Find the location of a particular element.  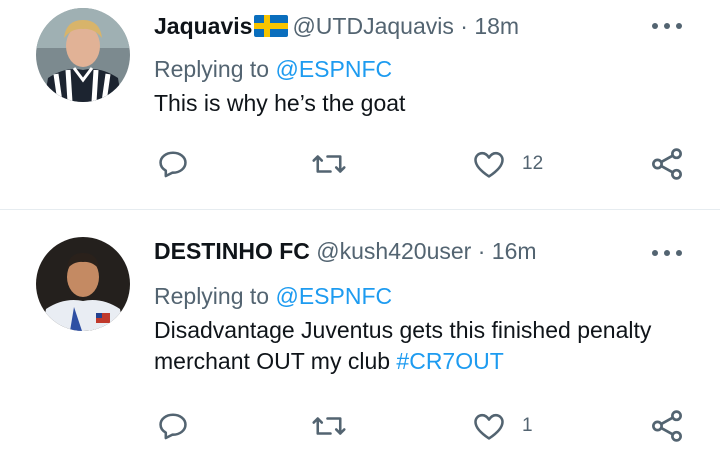

tweet-header: Jaquavis @UTDJaquavis · 18m is located at coordinates (336, 27).